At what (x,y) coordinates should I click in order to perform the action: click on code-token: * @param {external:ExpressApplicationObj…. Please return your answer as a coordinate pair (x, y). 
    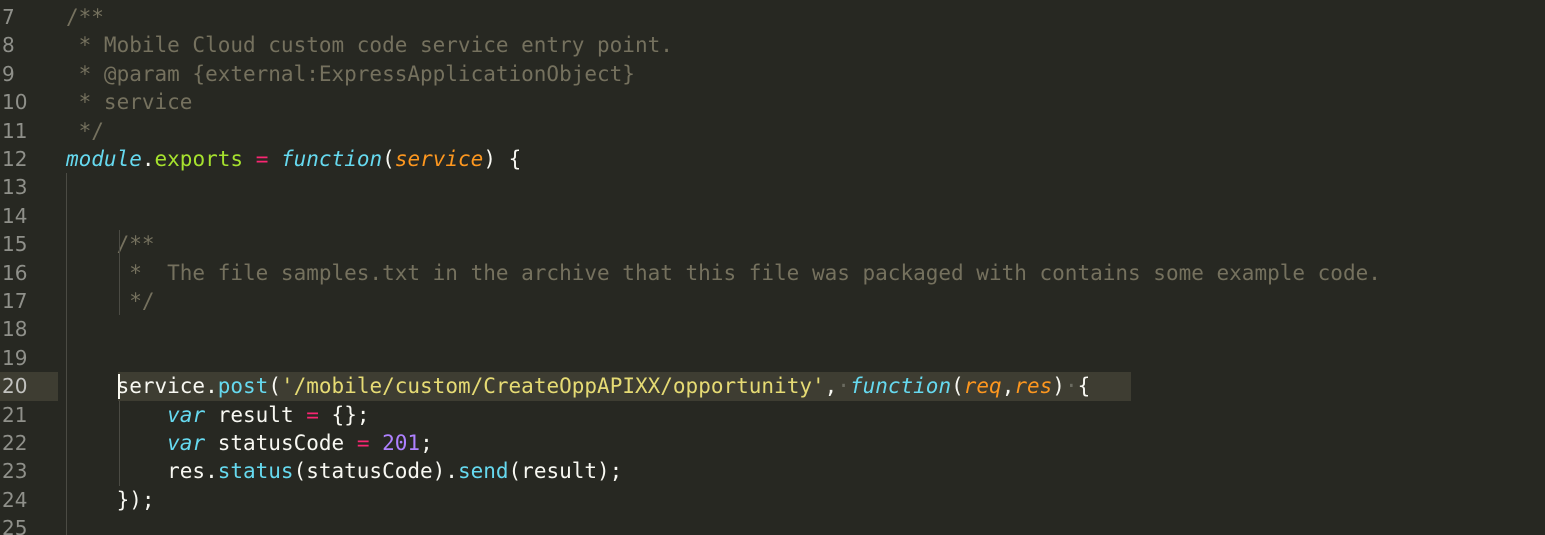
    Looking at the image, I should click on (350, 73).